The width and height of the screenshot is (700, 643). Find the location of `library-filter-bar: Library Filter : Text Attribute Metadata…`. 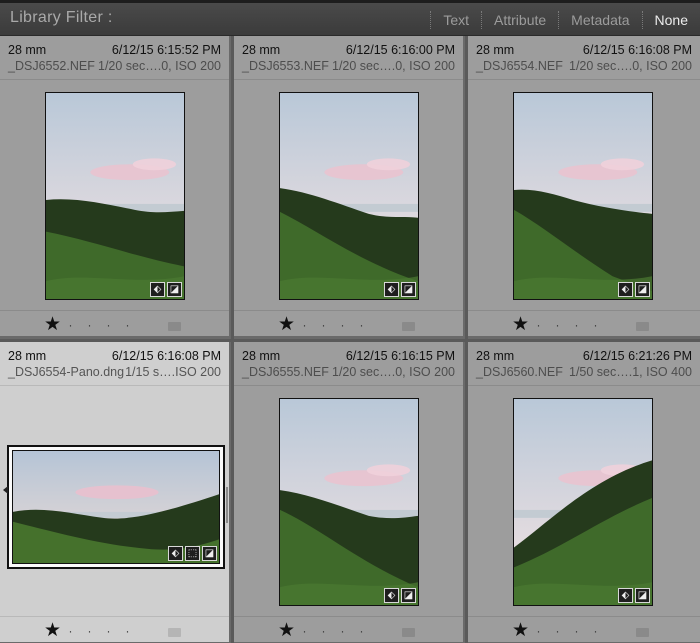

library-filter-bar: Library Filter : Text Attribute Metadata… is located at coordinates (350, 18).